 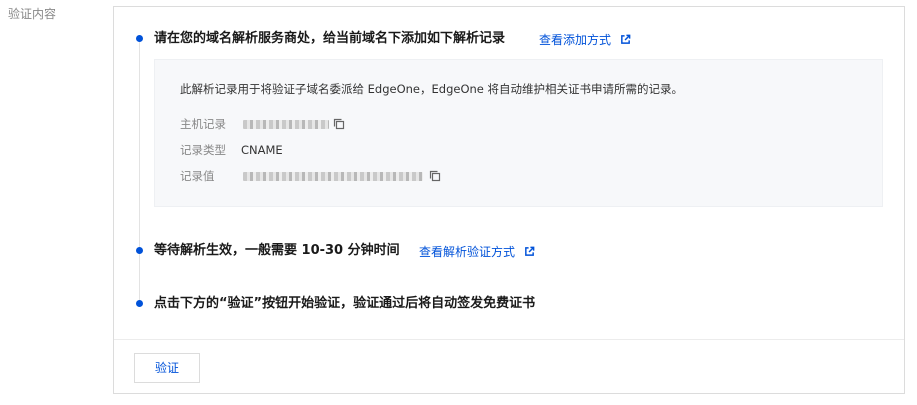 What do you see at coordinates (286, 124) in the screenshot?
I see `host-record-value-redacted` at bounding box center [286, 124].